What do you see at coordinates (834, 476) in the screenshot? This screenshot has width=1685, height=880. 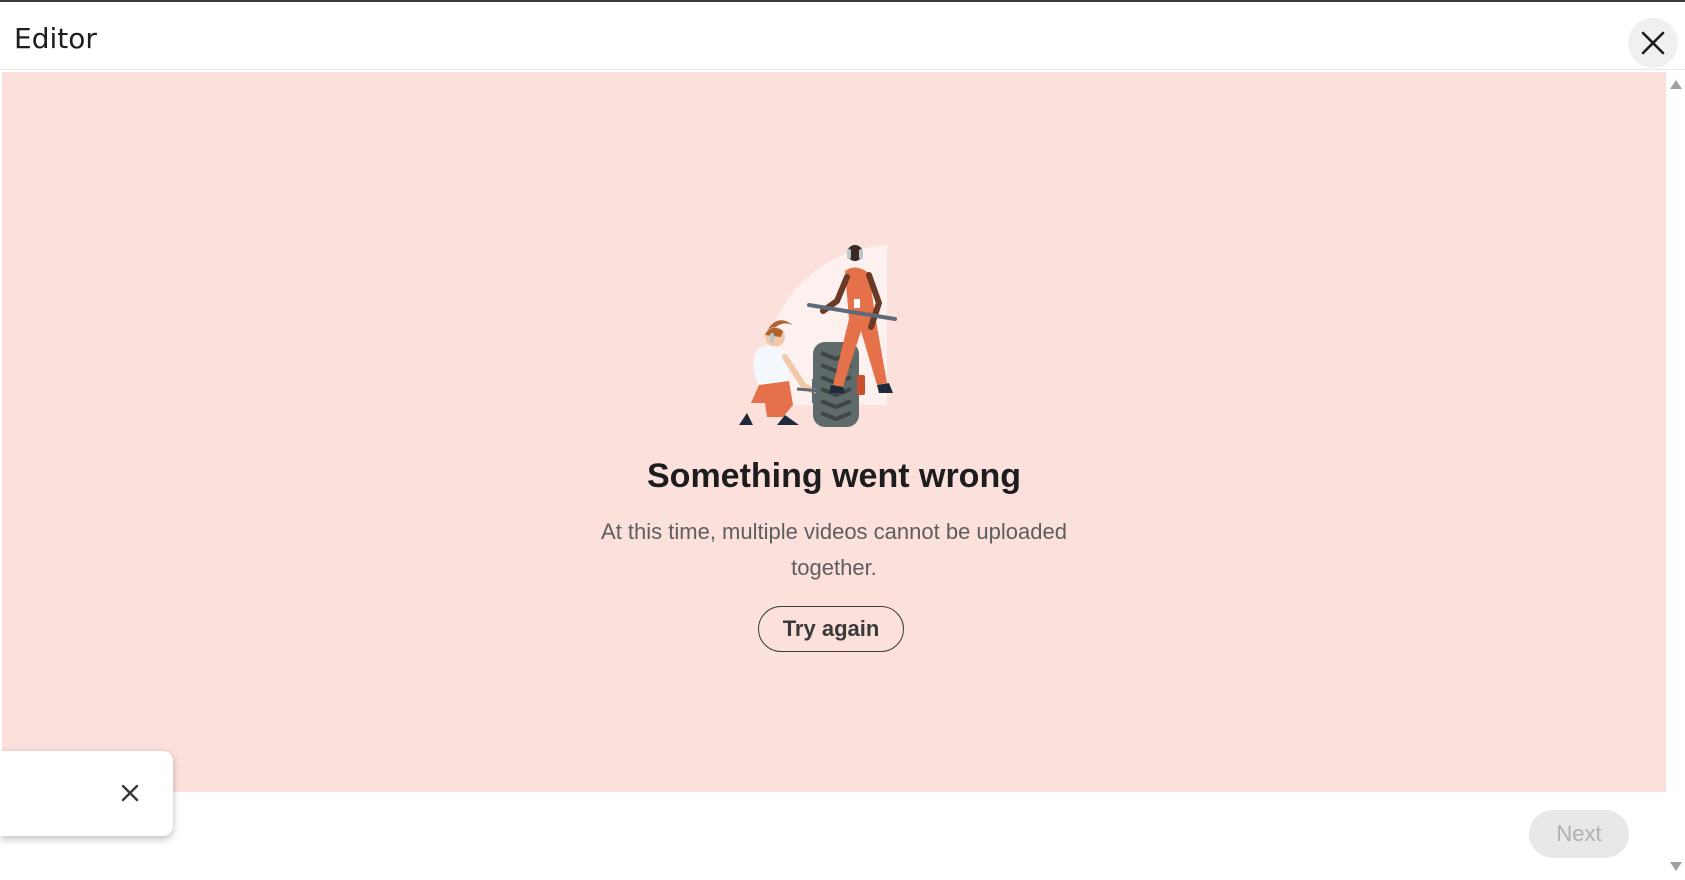 I see `error-heading: Something went wrong` at bounding box center [834, 476].